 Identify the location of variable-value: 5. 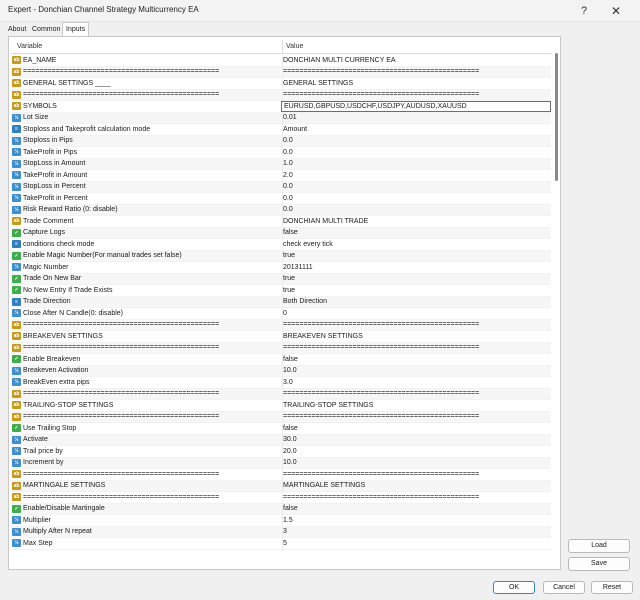
(285, 543).